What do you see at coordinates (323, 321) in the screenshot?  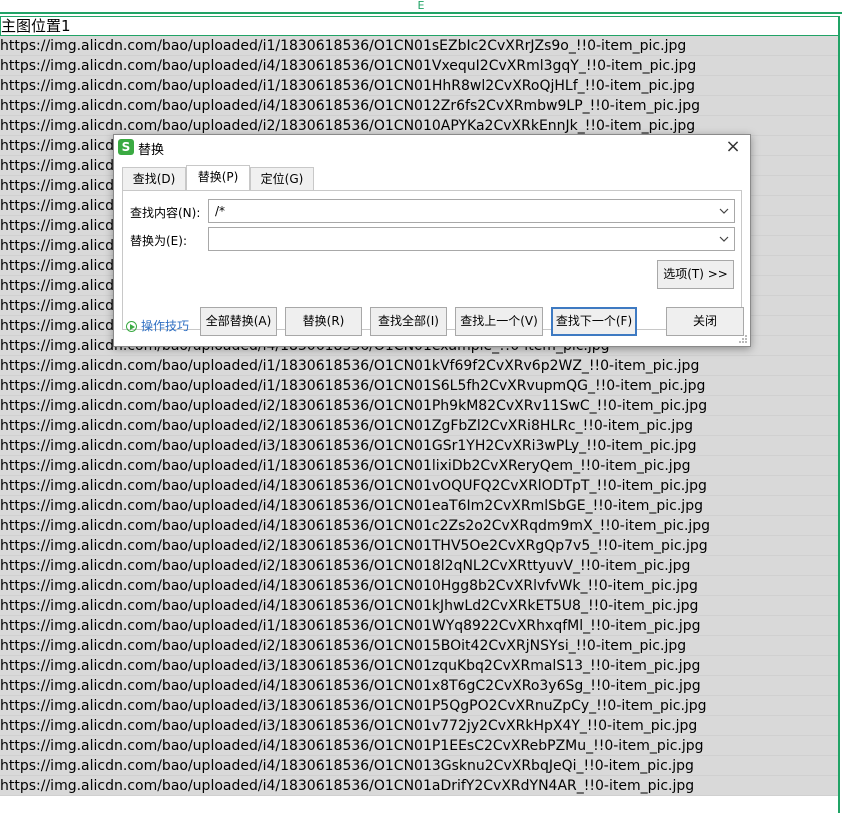 I see `replace-button: 替换(R)` at bounding box center [323, 321].